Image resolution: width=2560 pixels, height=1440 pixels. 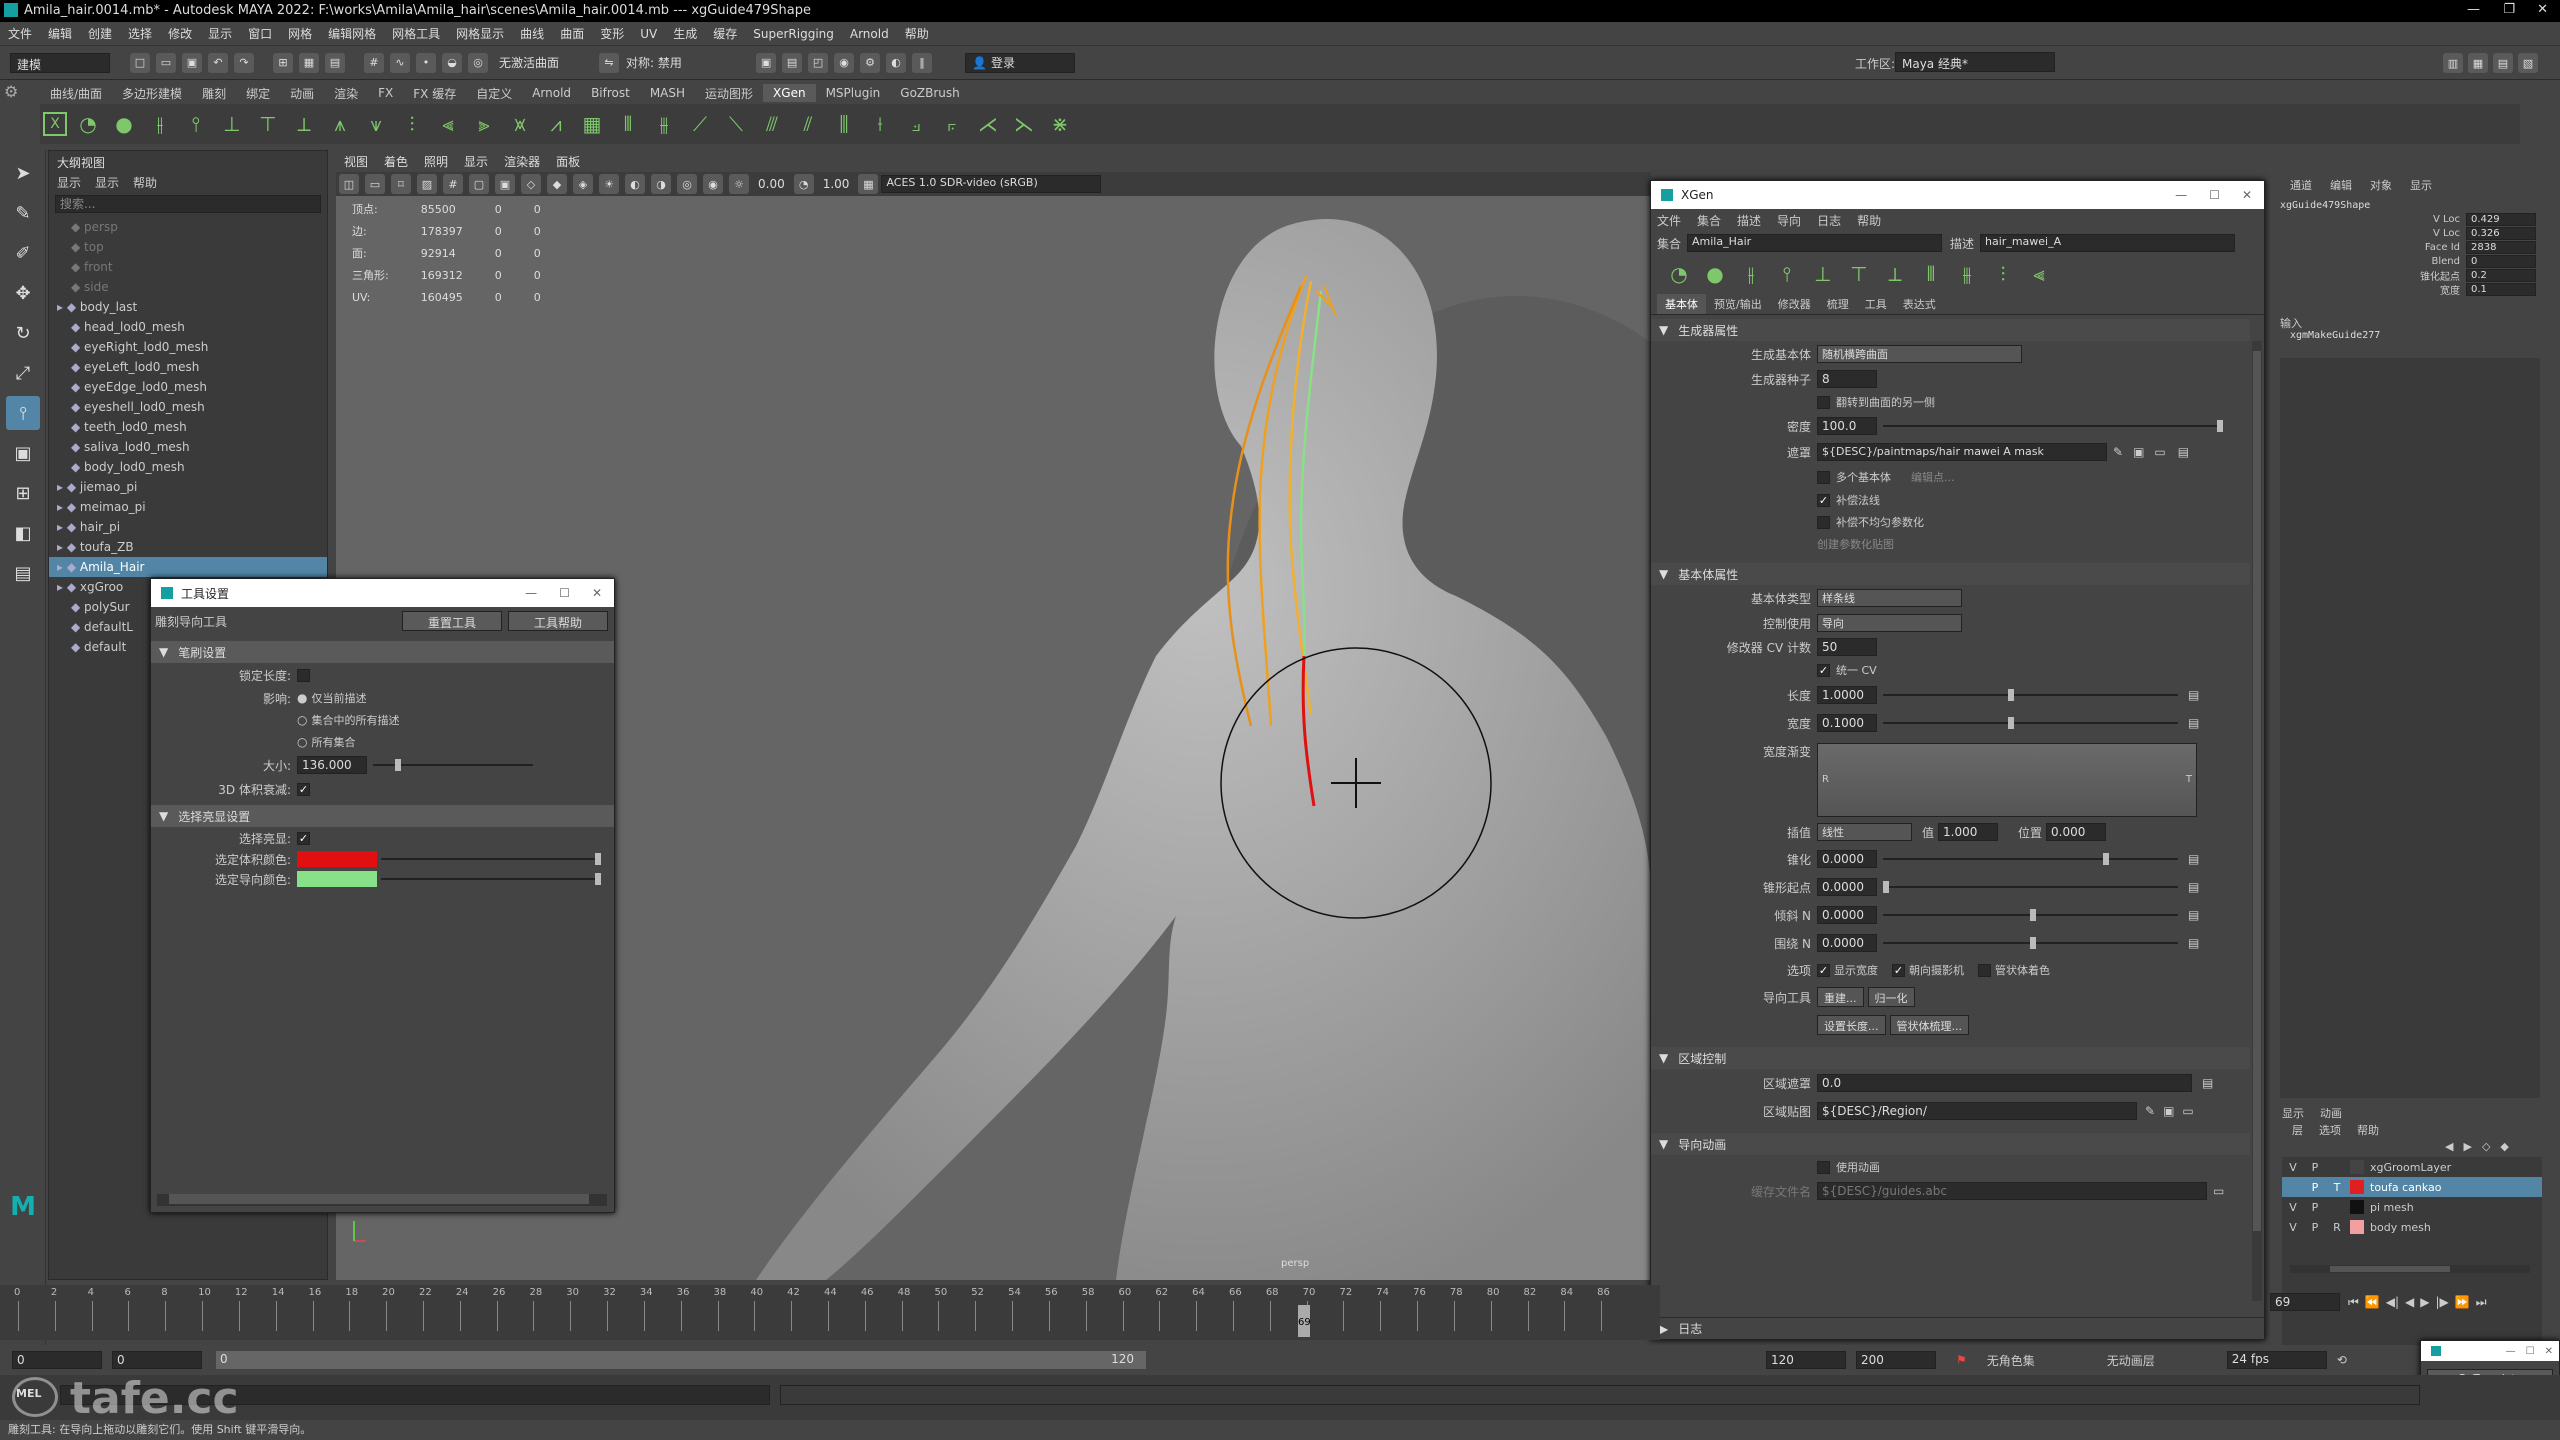 I want to click on layer-toggle-v: V, so click(x=2293, y=1227).